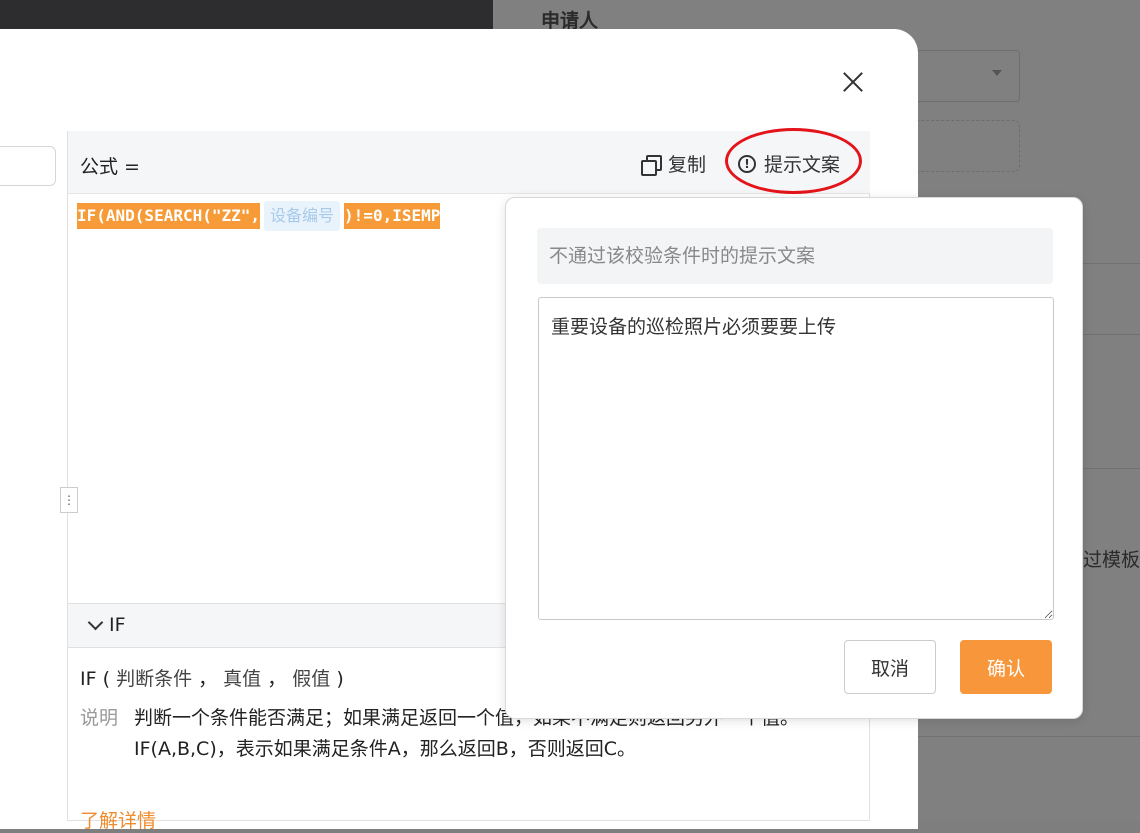  I want to click on function-section-title: IF, so click(117, 625).